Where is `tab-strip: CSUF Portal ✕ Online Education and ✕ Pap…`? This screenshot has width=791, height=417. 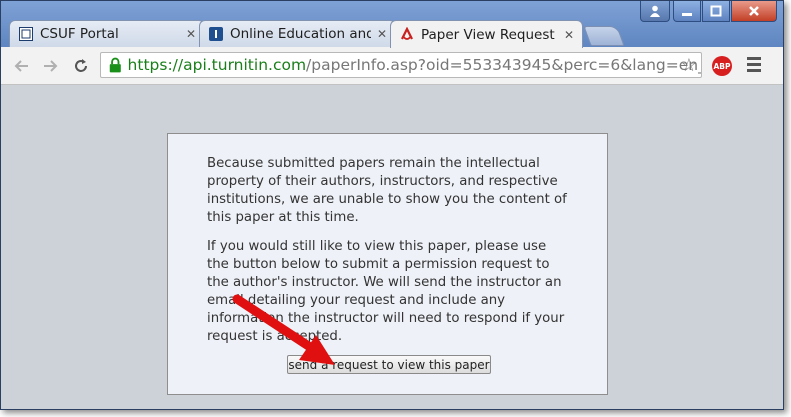
tab-strip: CSUF Portal ✕ Online Education and ✕ Pap… is located at coordinates (317, 34).